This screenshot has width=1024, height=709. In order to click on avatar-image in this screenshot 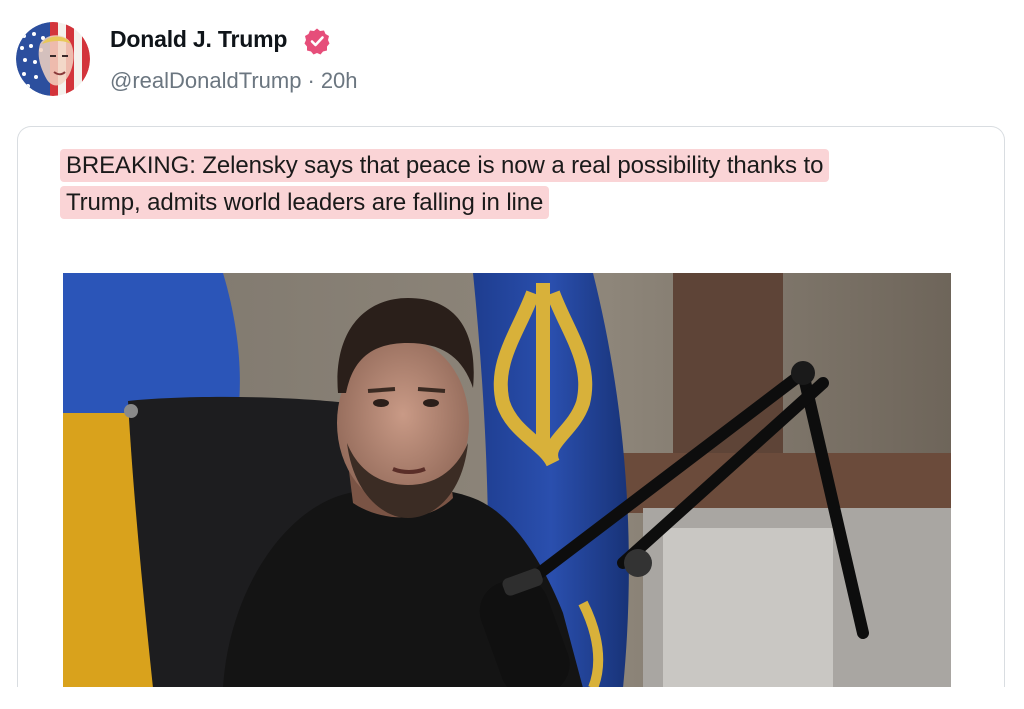, I will do `click(53, 59)`.